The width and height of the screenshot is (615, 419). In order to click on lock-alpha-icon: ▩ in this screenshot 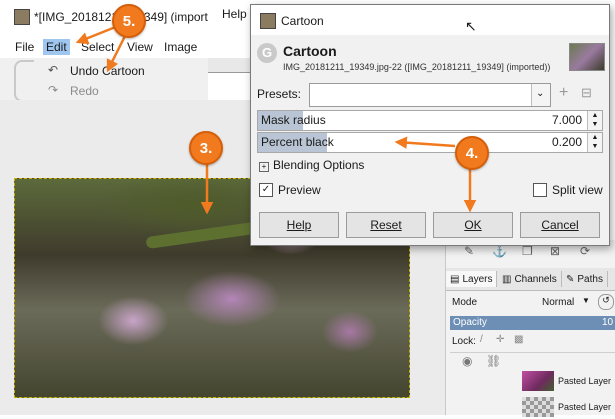, I will do `click(518, 339)`.